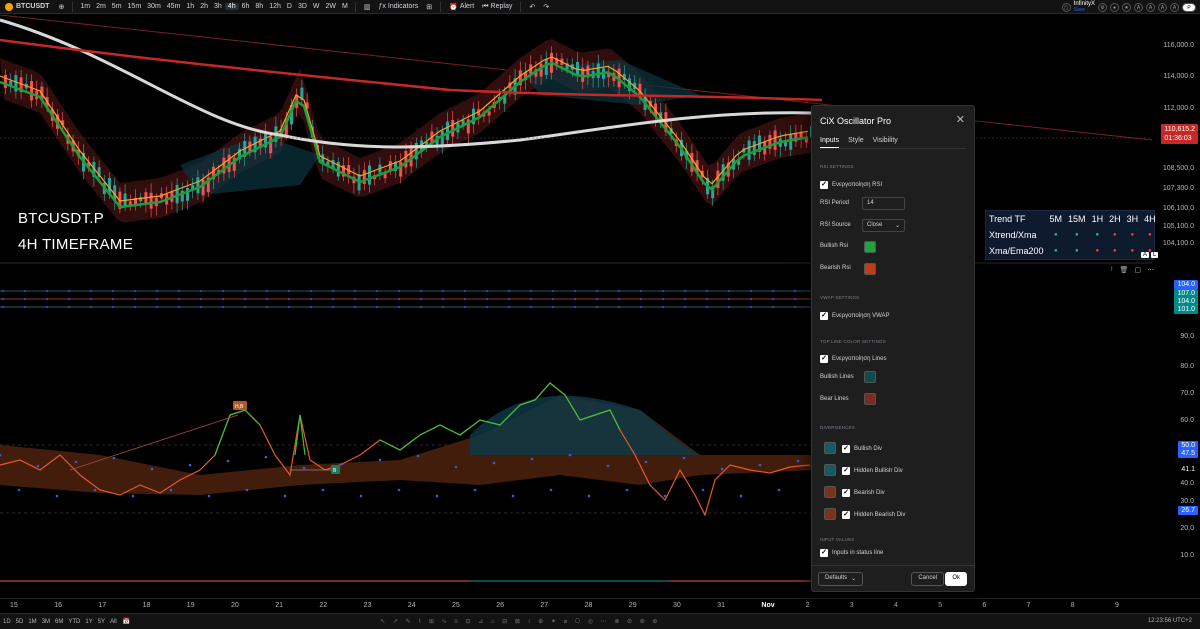  I want to click on timeframe-3h: 3h, so click(218, 6).